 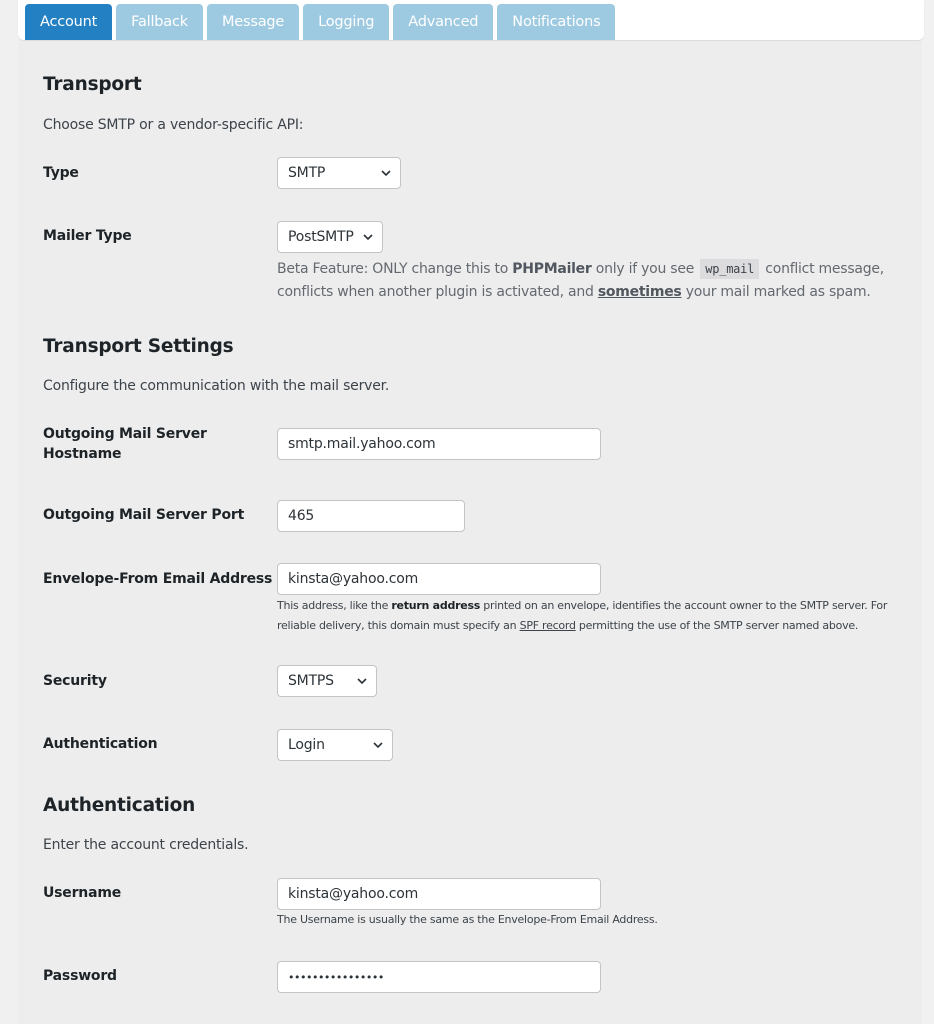 What do you see at coordinates (82, 454) in the screenshot?
I see `hostname-label-line2: Hostname` at bounding box center [82, 454].